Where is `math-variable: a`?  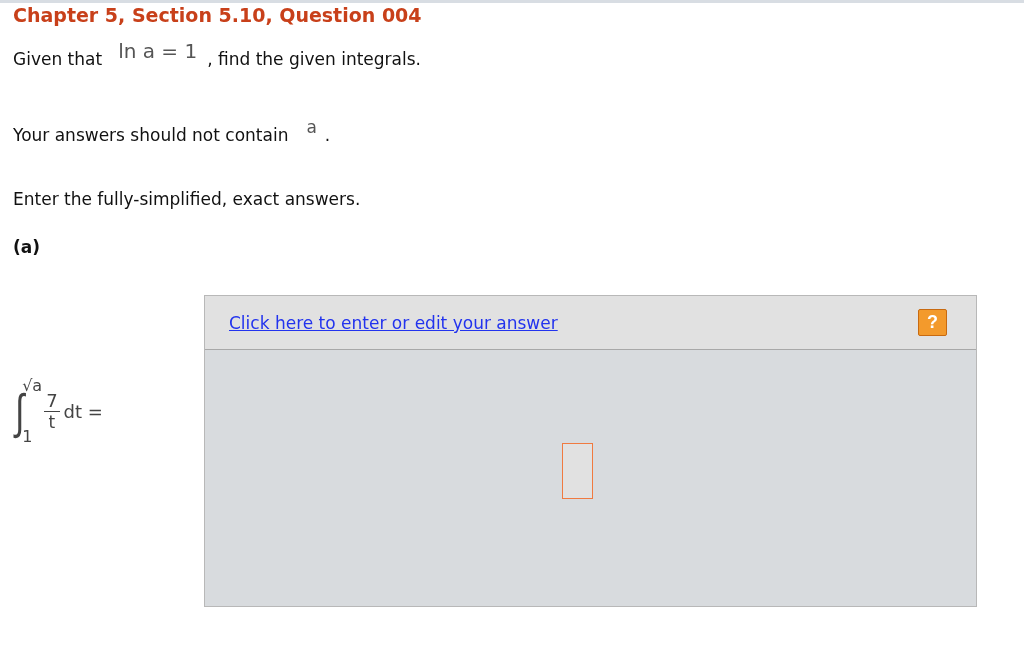
math-variable: a is located at coordinates (311, 127).